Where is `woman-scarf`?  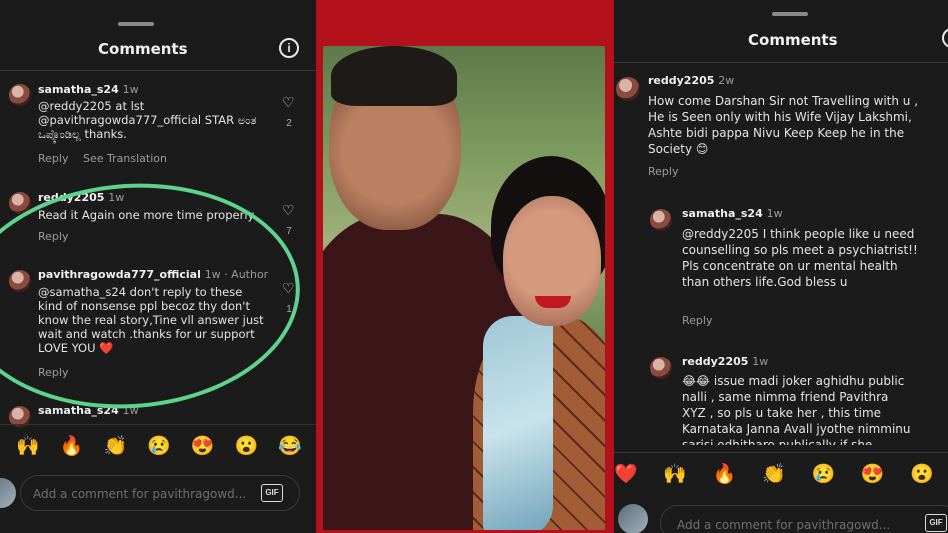
woman-scarf is located at coordinates (518, 423).